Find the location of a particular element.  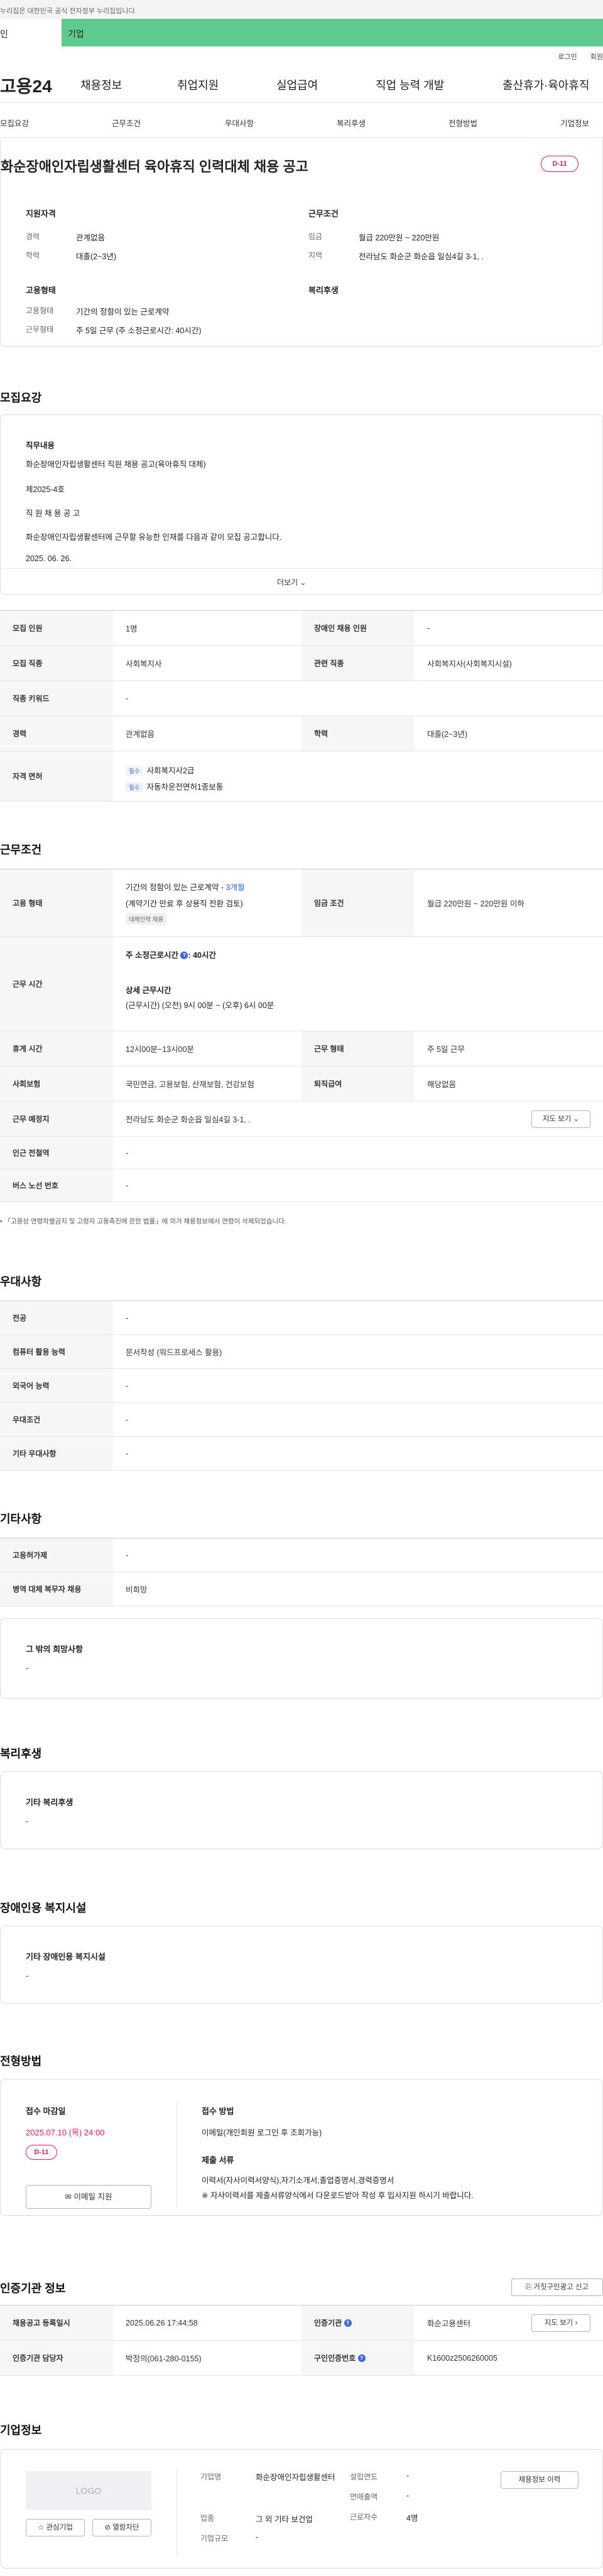

emp-type-label: 고용형태 is located at coordinates (40, 310).